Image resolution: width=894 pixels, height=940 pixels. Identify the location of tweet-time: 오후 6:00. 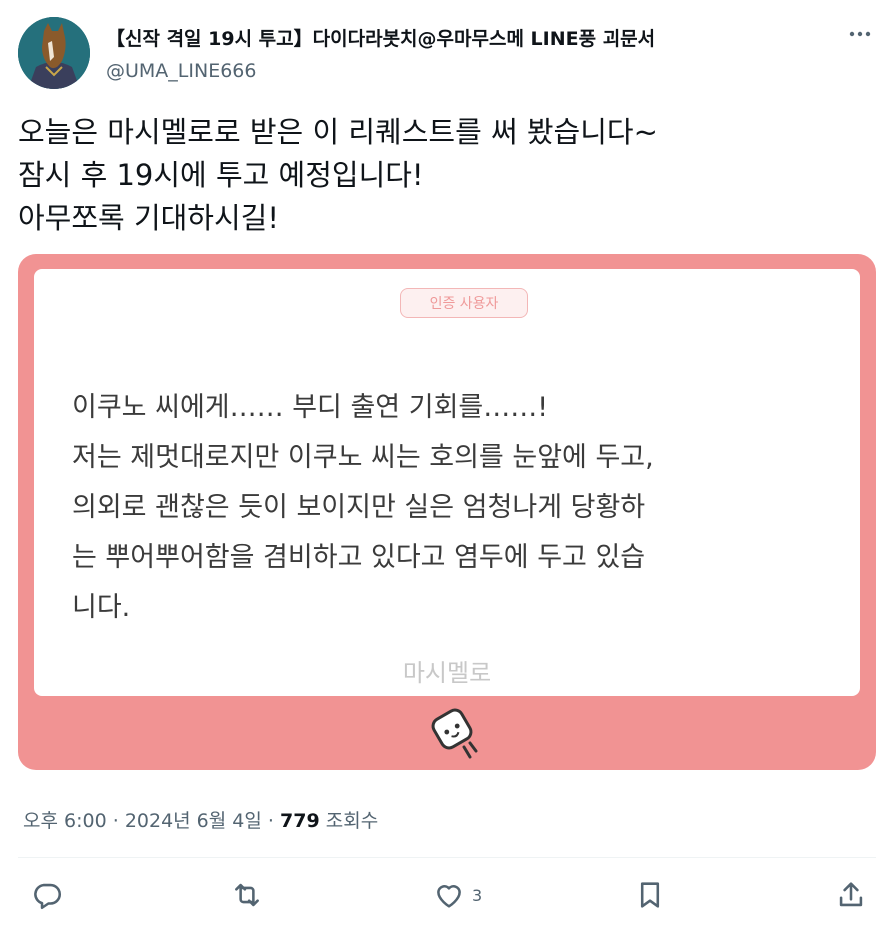
(65, 821).